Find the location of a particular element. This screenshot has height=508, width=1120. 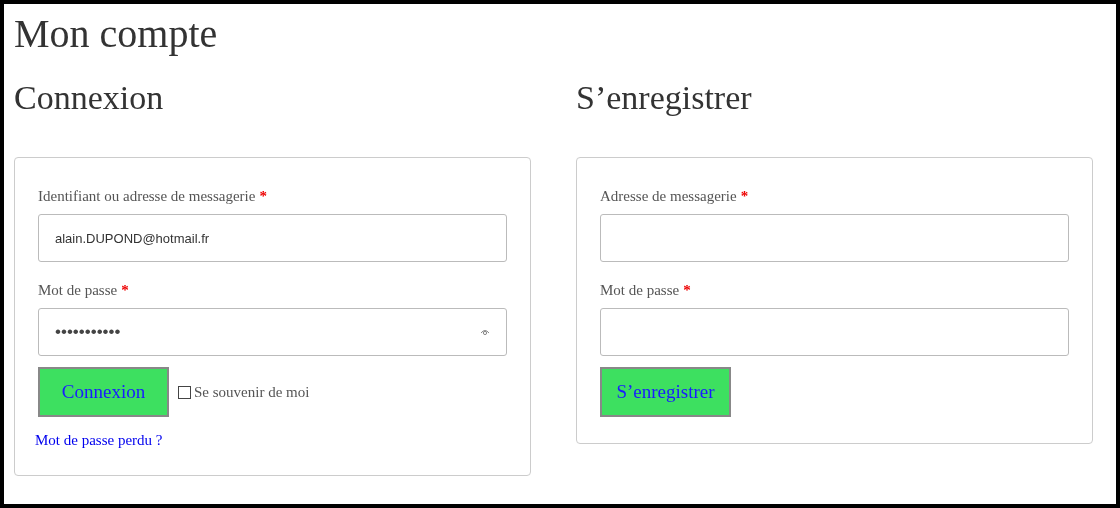

eye-icon is located at coordinates (485, 332).